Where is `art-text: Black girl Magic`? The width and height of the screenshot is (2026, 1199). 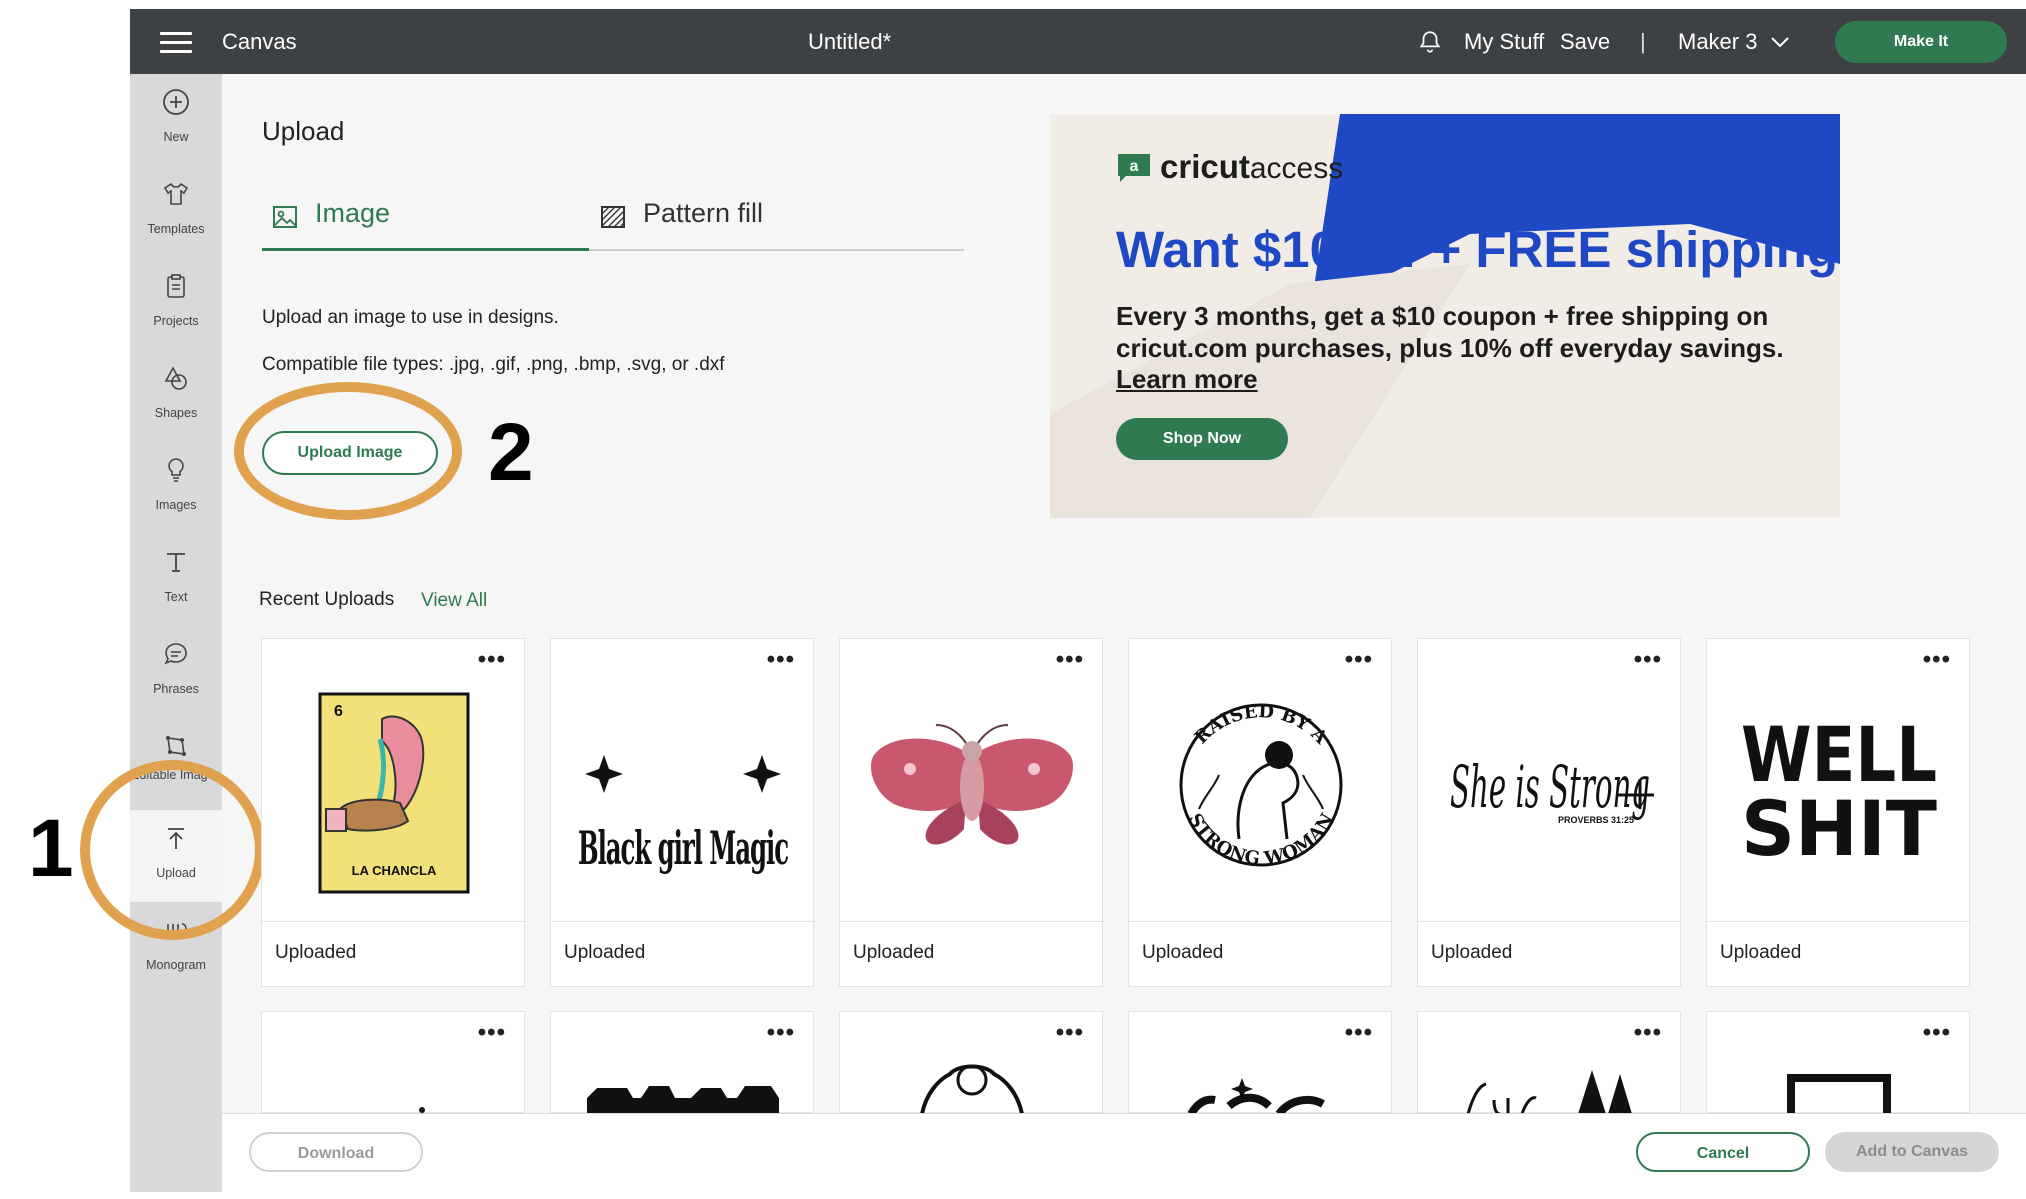 art-text: Black girl Magic is located at coordinates (683, 848).